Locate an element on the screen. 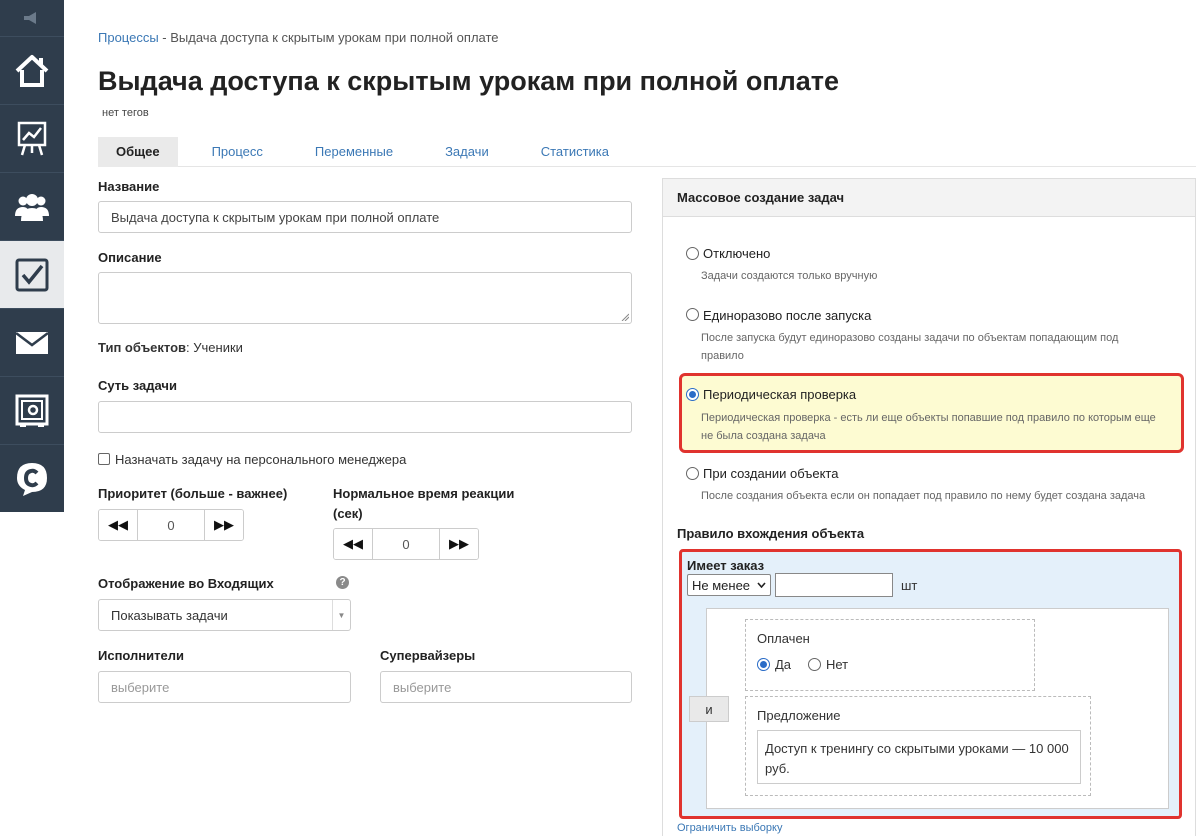 The width and height of the screenshot is (1200, 836). paid-yes-label: Да is located at coordinates (783, 664).